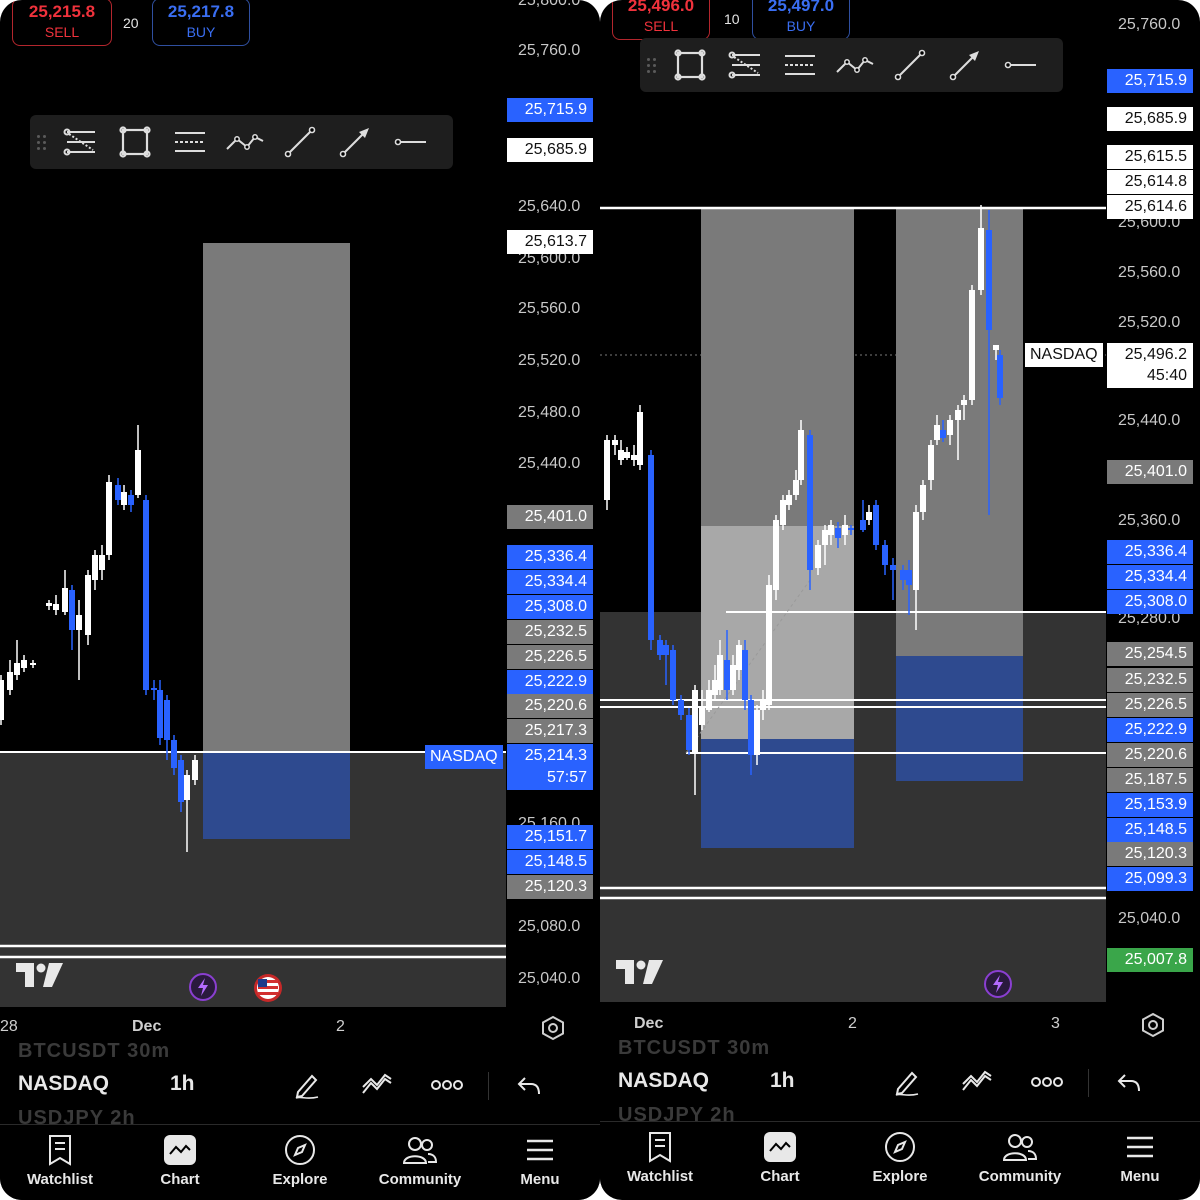  What do you see at coordinates (550, 731) in the screenshot?
I see `price-badge: 25,217.3` at bounding box center [550, 731].